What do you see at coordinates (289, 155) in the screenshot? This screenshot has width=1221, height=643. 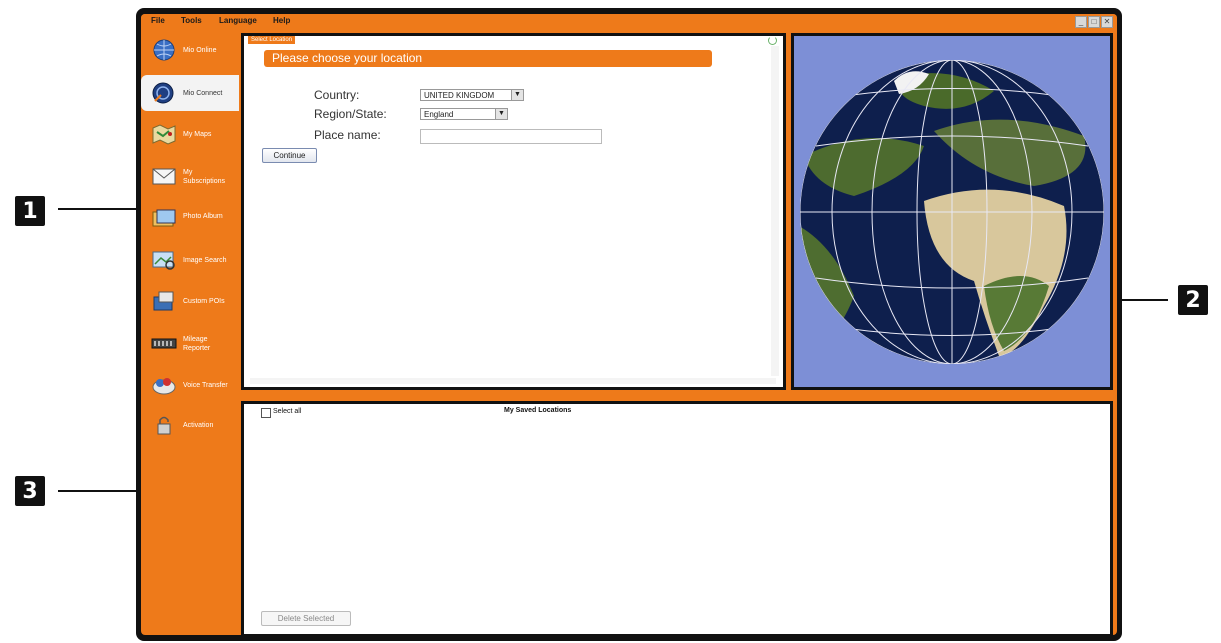 I see `continue-button: Continue` at bounding box center [289, 155].